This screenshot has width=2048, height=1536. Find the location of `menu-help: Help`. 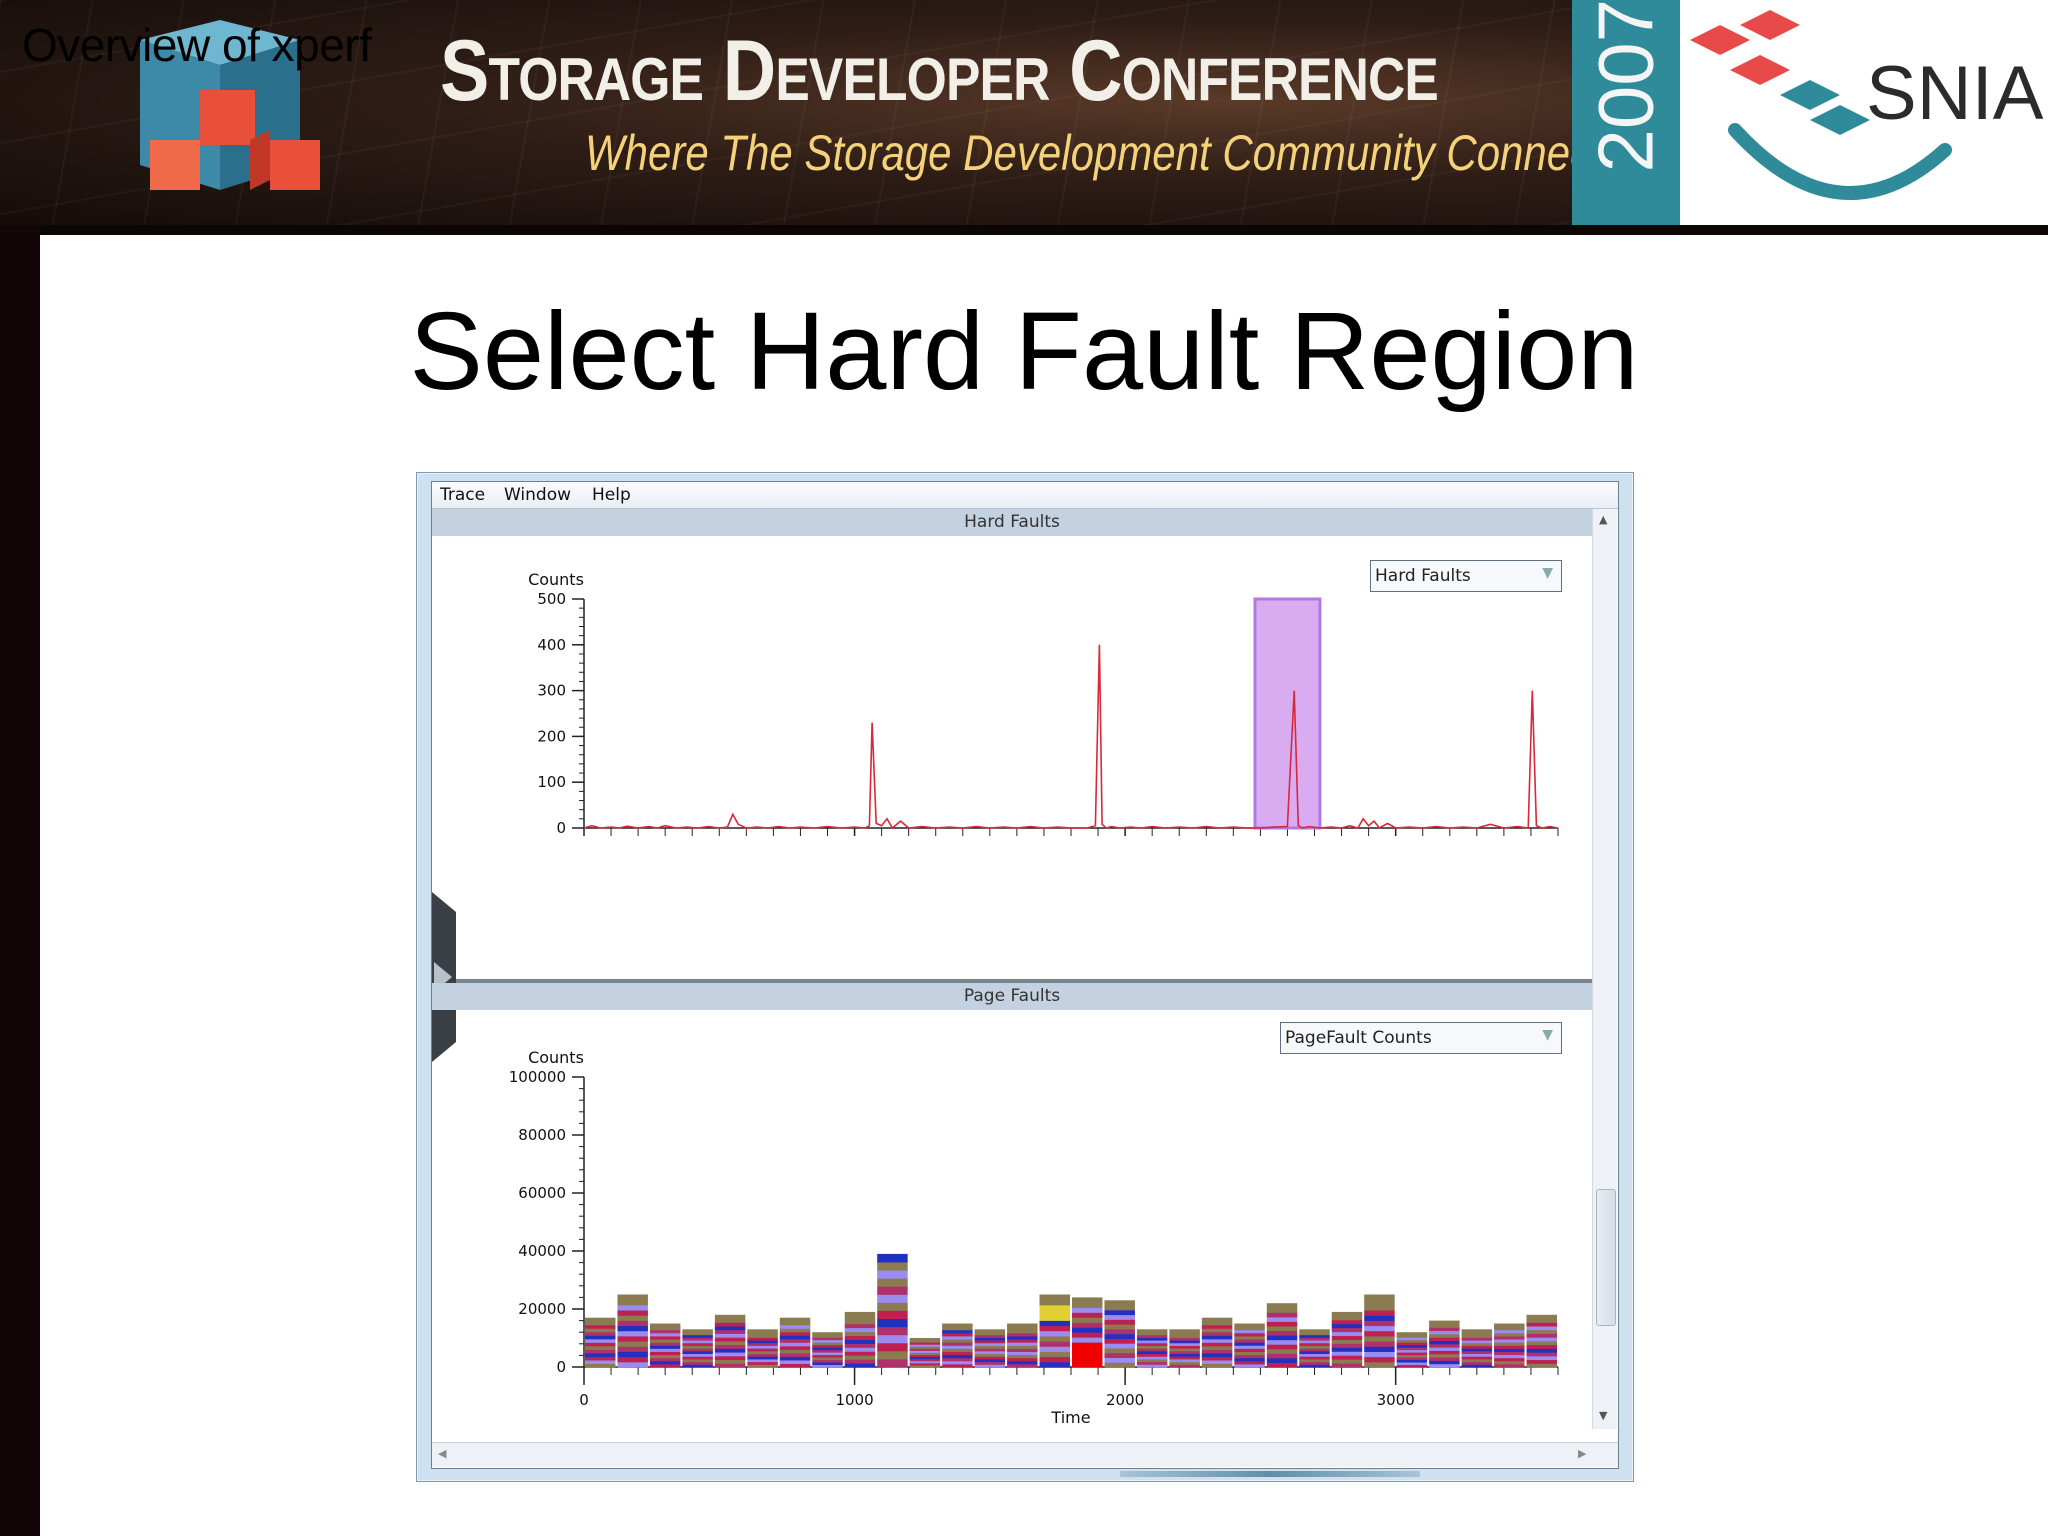

menu-help: Help is located at coordinates (611, 495).